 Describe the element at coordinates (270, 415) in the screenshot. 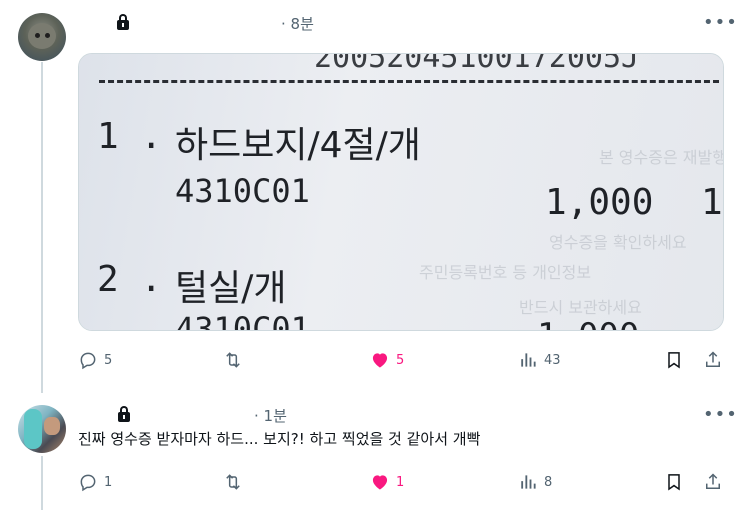

I see `timestamp: · 1분` at that location.